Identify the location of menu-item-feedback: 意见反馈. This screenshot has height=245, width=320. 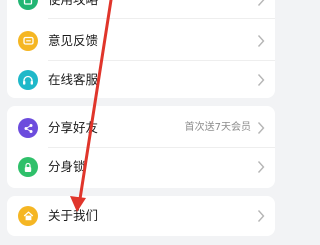
(141, 41).